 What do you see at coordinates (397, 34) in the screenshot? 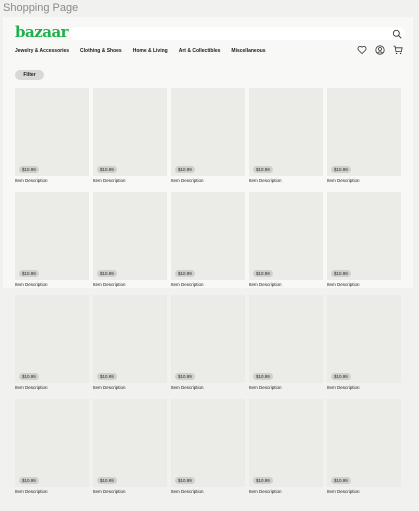
I see `search-icon` at bounding box center [397, 34].